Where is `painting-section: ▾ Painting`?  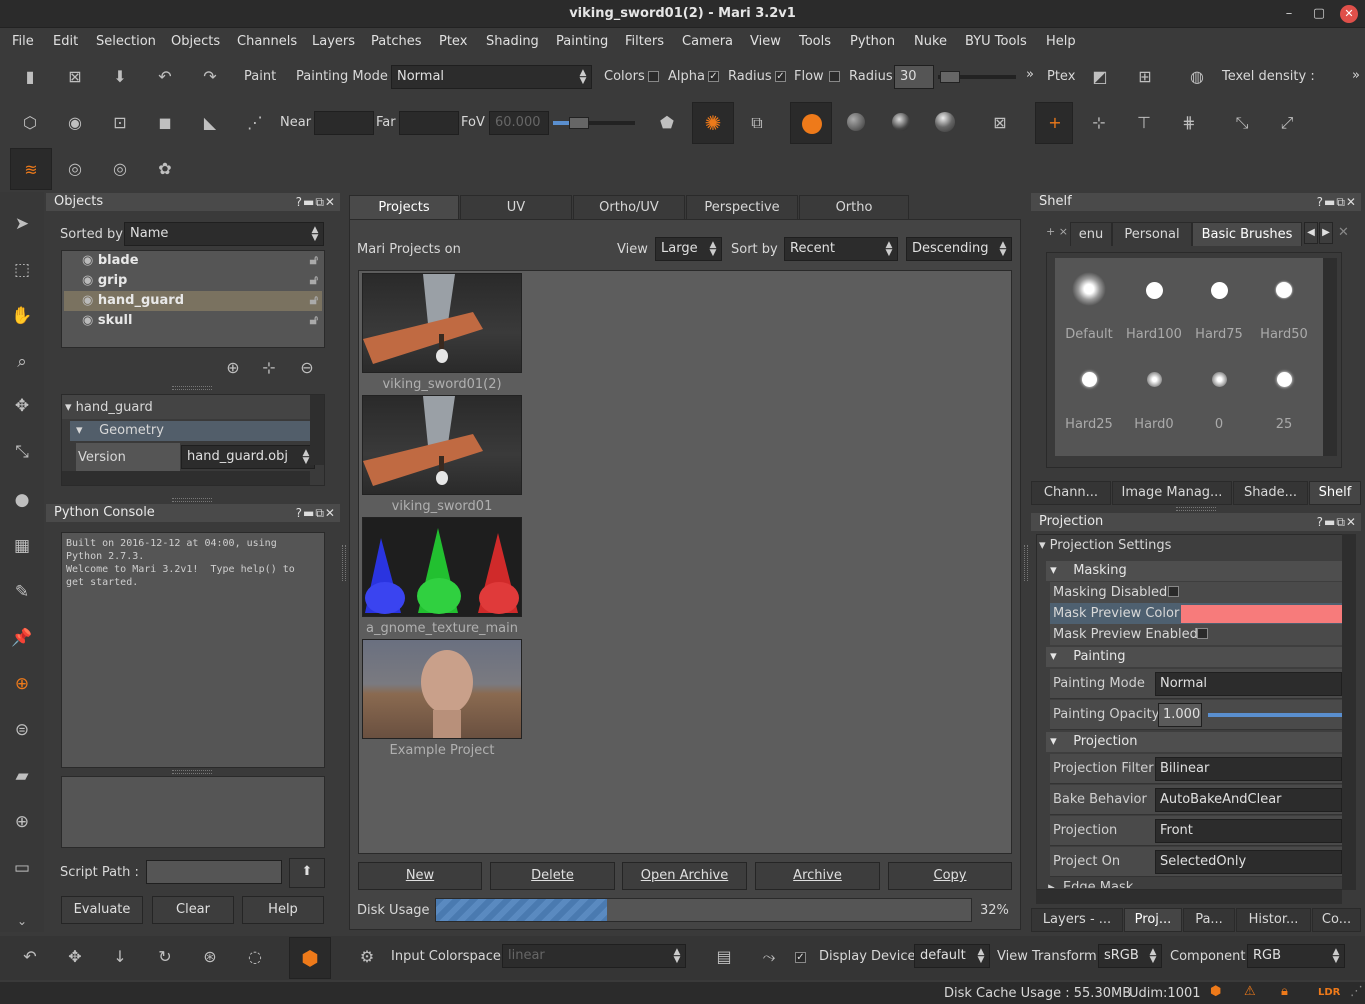
painting-section: ▾ Painting is located at coordinates (1194, 657).